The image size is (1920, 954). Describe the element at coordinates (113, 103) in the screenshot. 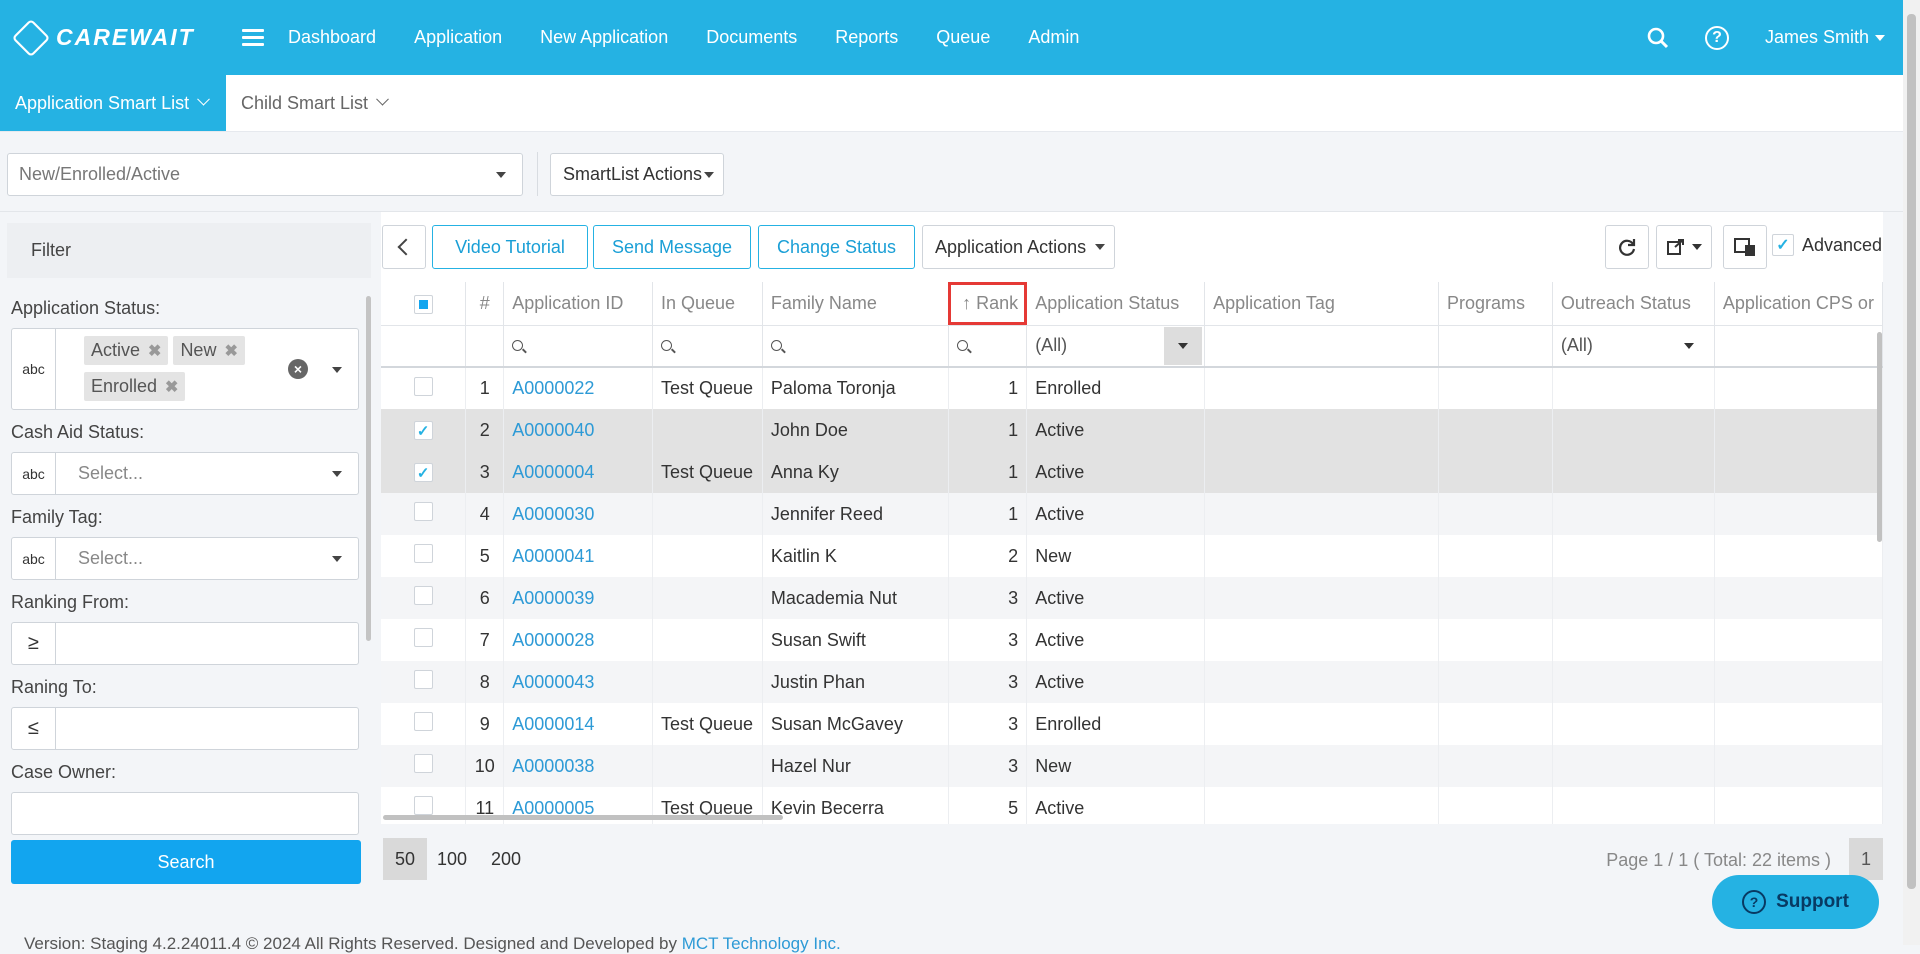

I see `tab-application-smart-list: Application Smart List` at that location.